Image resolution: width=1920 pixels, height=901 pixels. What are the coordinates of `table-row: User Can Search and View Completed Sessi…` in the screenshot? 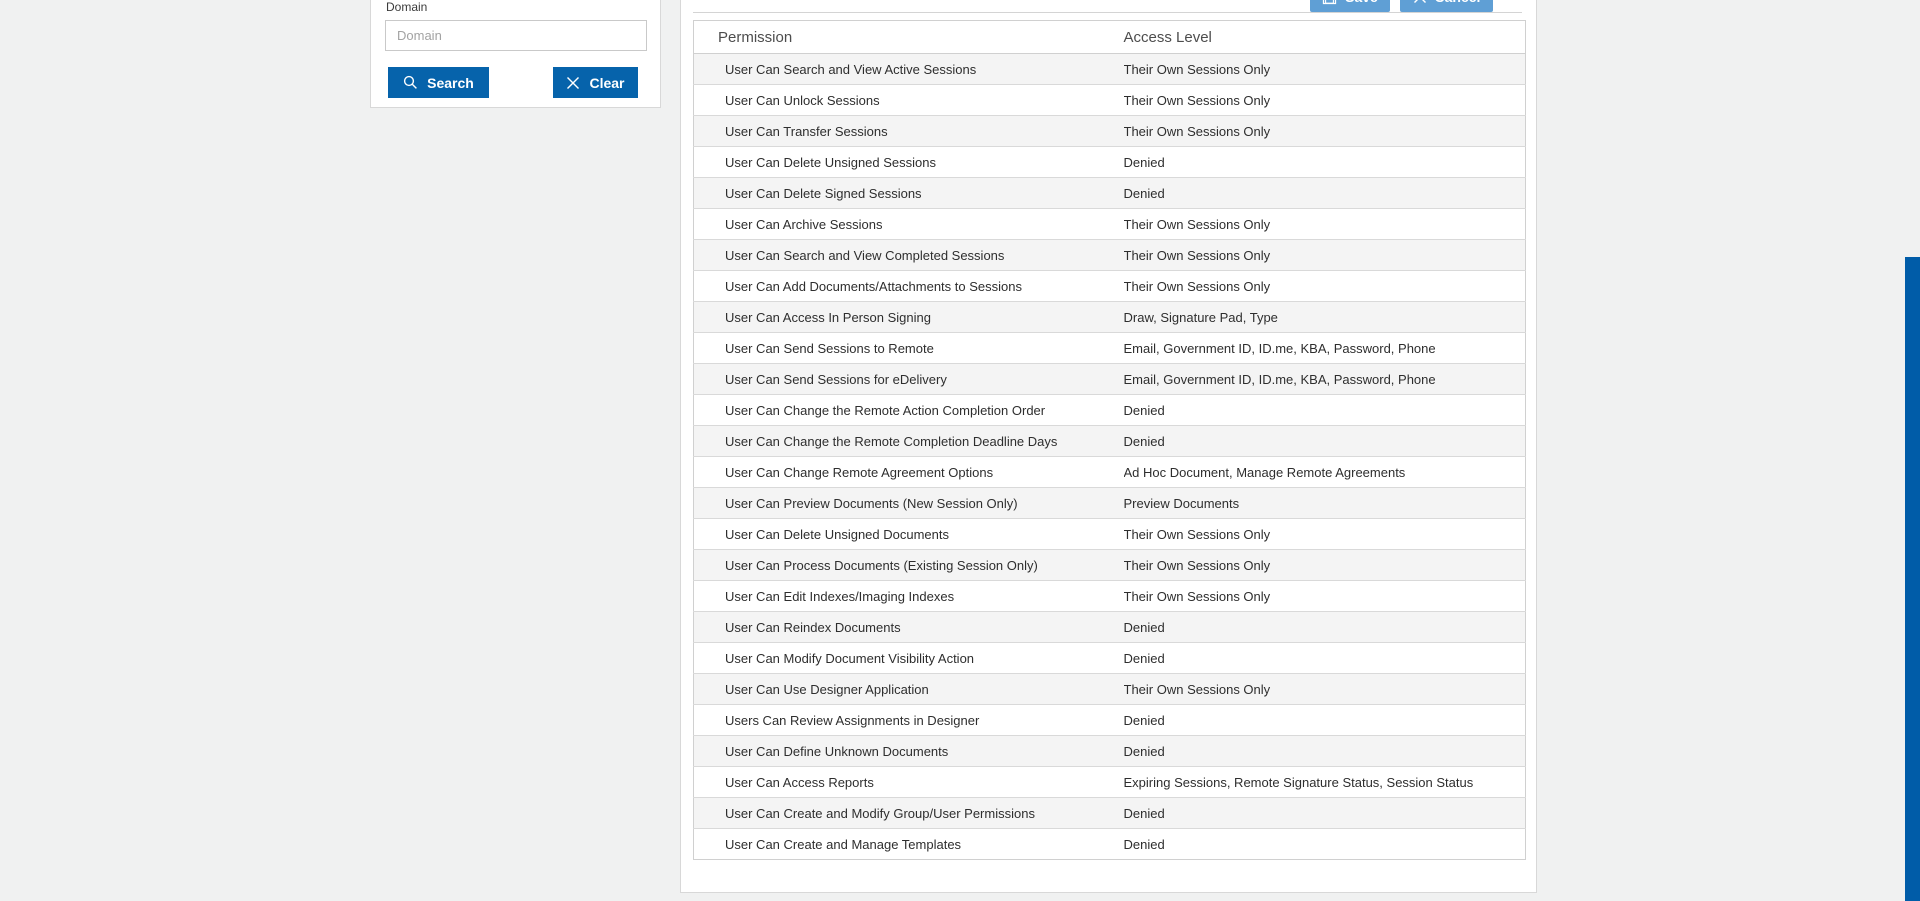 It's located at (1109, 255).